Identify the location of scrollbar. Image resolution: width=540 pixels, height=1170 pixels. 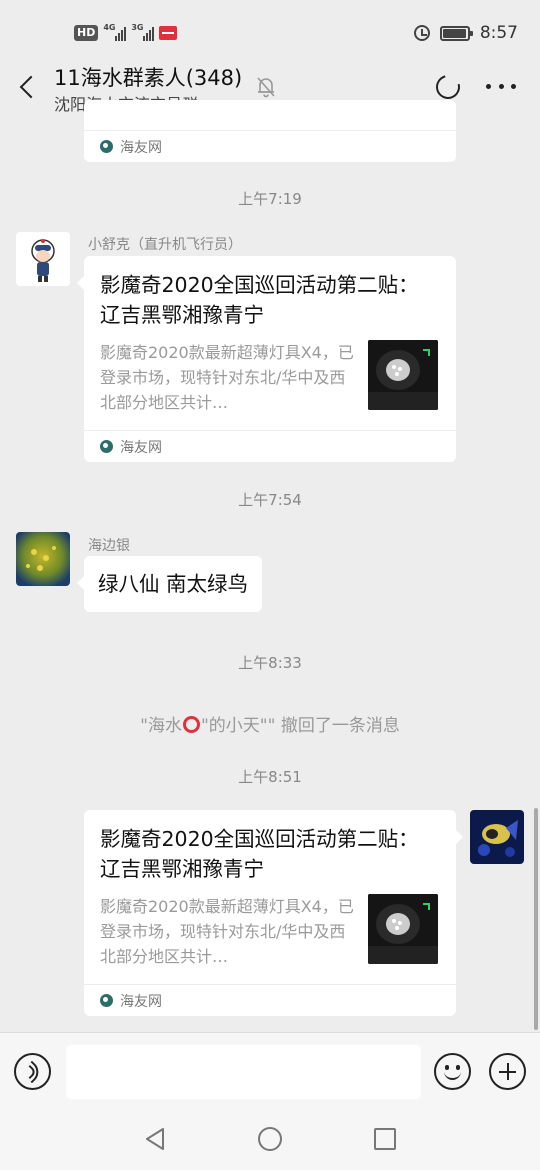
(536, 919).